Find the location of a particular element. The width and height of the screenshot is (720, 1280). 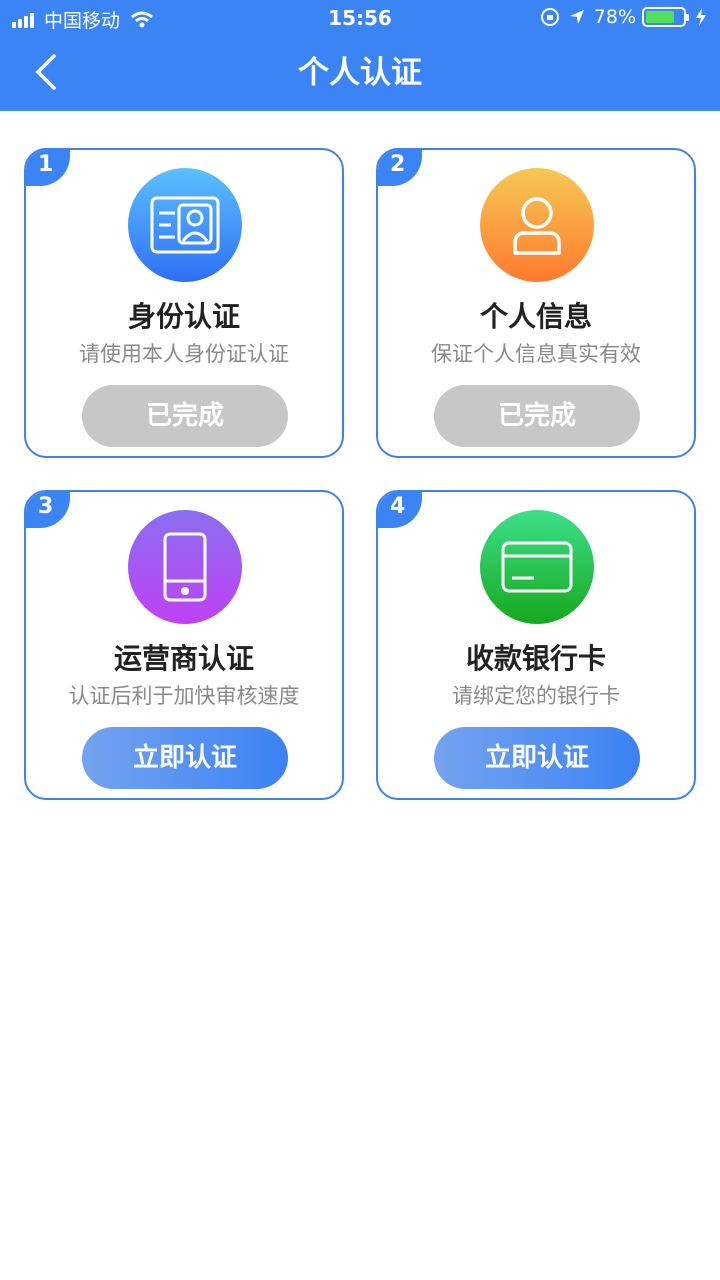

charging-icon is located at coordinates (701, 17).